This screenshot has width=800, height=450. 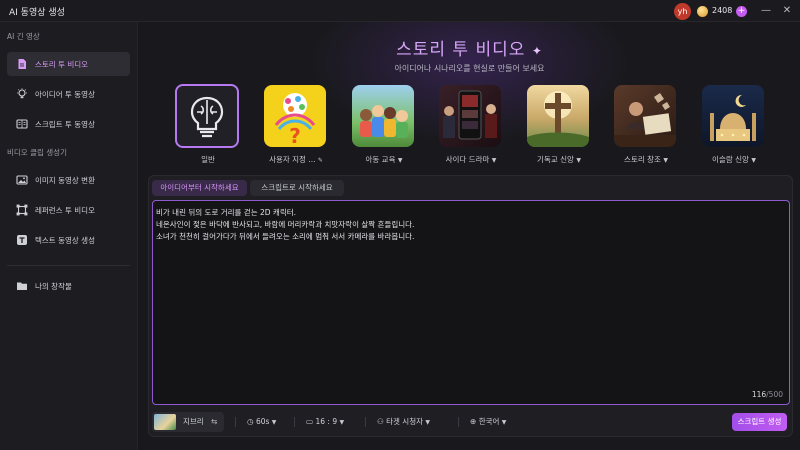 What do you see at coordinates (473, 421) in the screenshot?
I see `globe-icon: ⊕` at bounding box center [473, 421].